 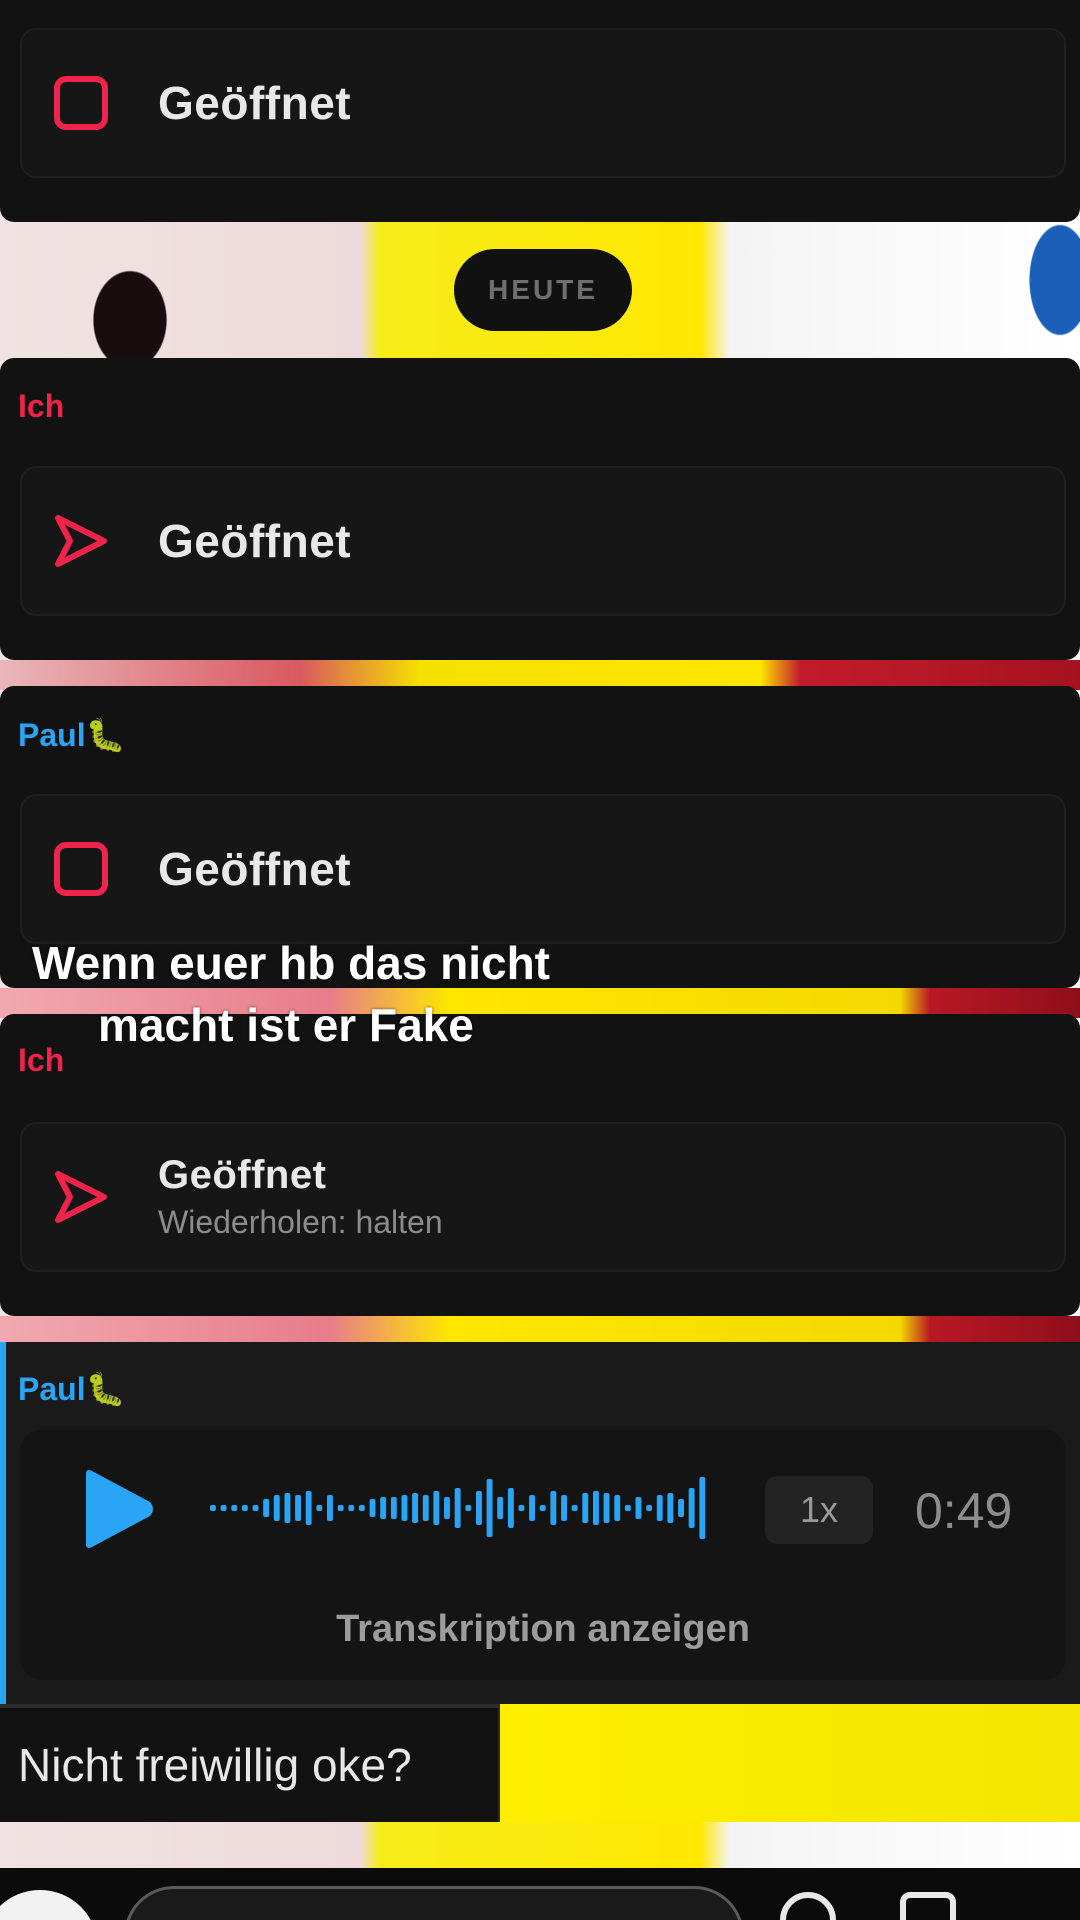 What do you see at coordinates (543, 1197) in the screenshot?
I see `snap-status-card: Geöffnet Wiederholen: halten` at bounding box center [543, 1197].